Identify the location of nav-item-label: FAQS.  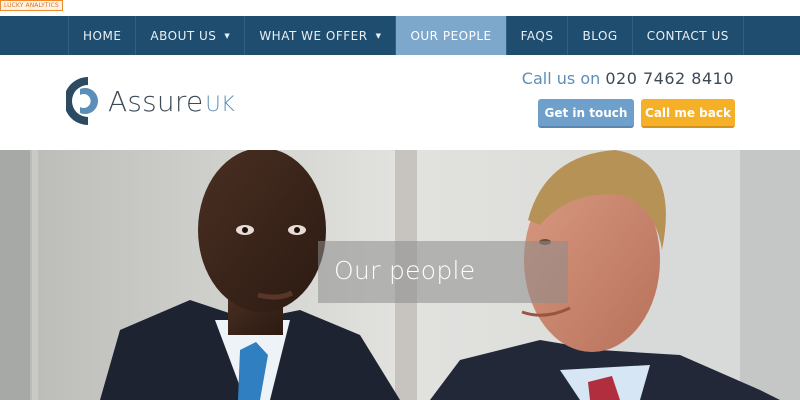
(537, 35).